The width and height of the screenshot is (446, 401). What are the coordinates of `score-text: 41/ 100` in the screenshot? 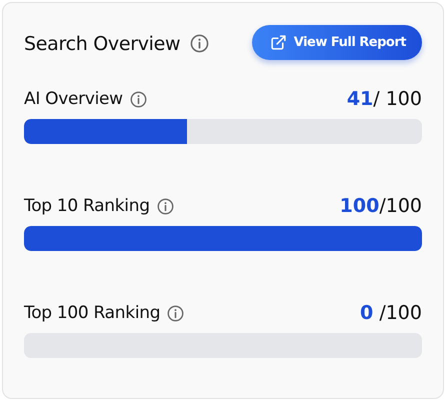 It's located at (384, 99).